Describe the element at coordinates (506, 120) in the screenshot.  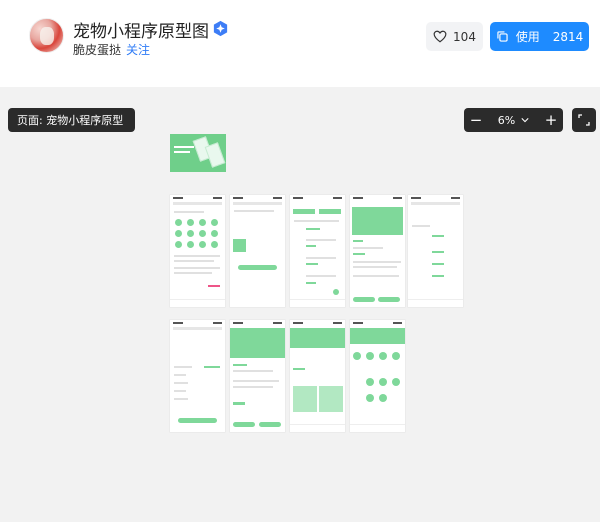
I see `zoom-value: 6%` at that location.